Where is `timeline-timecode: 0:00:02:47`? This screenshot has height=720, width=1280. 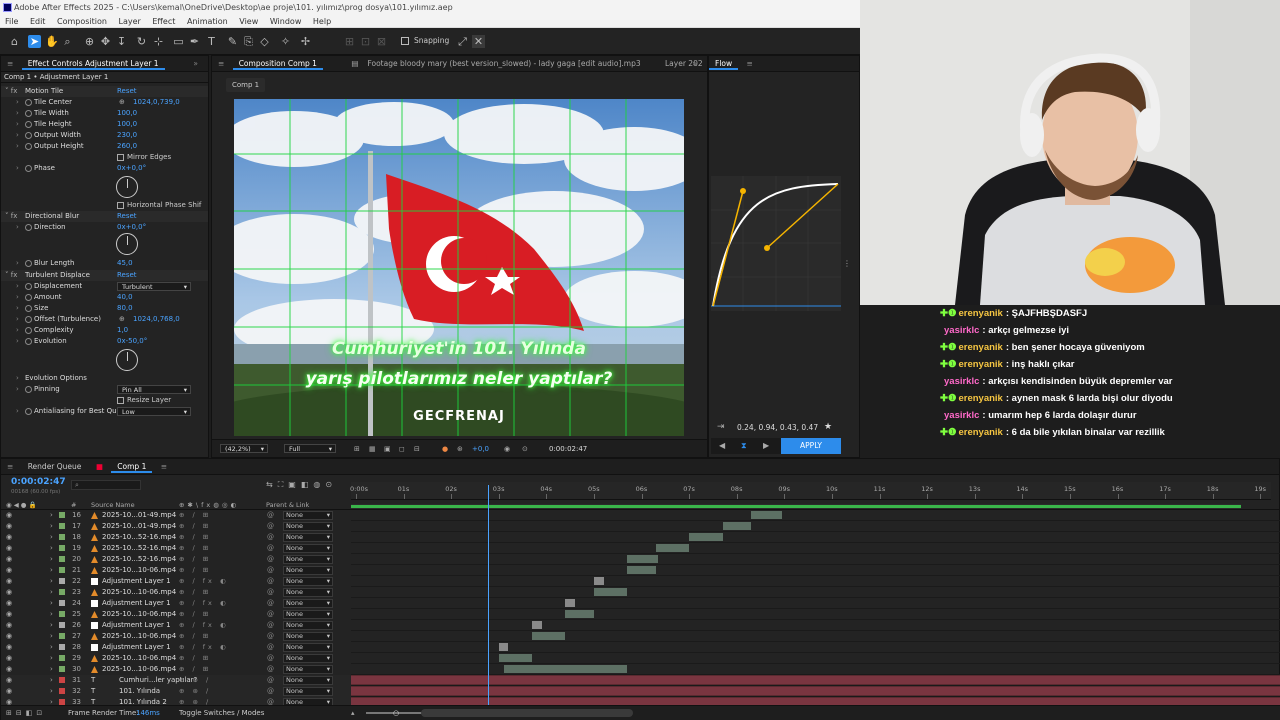
timeline-timecode: 0:00:02:47 is located at coordinates (38, 482).